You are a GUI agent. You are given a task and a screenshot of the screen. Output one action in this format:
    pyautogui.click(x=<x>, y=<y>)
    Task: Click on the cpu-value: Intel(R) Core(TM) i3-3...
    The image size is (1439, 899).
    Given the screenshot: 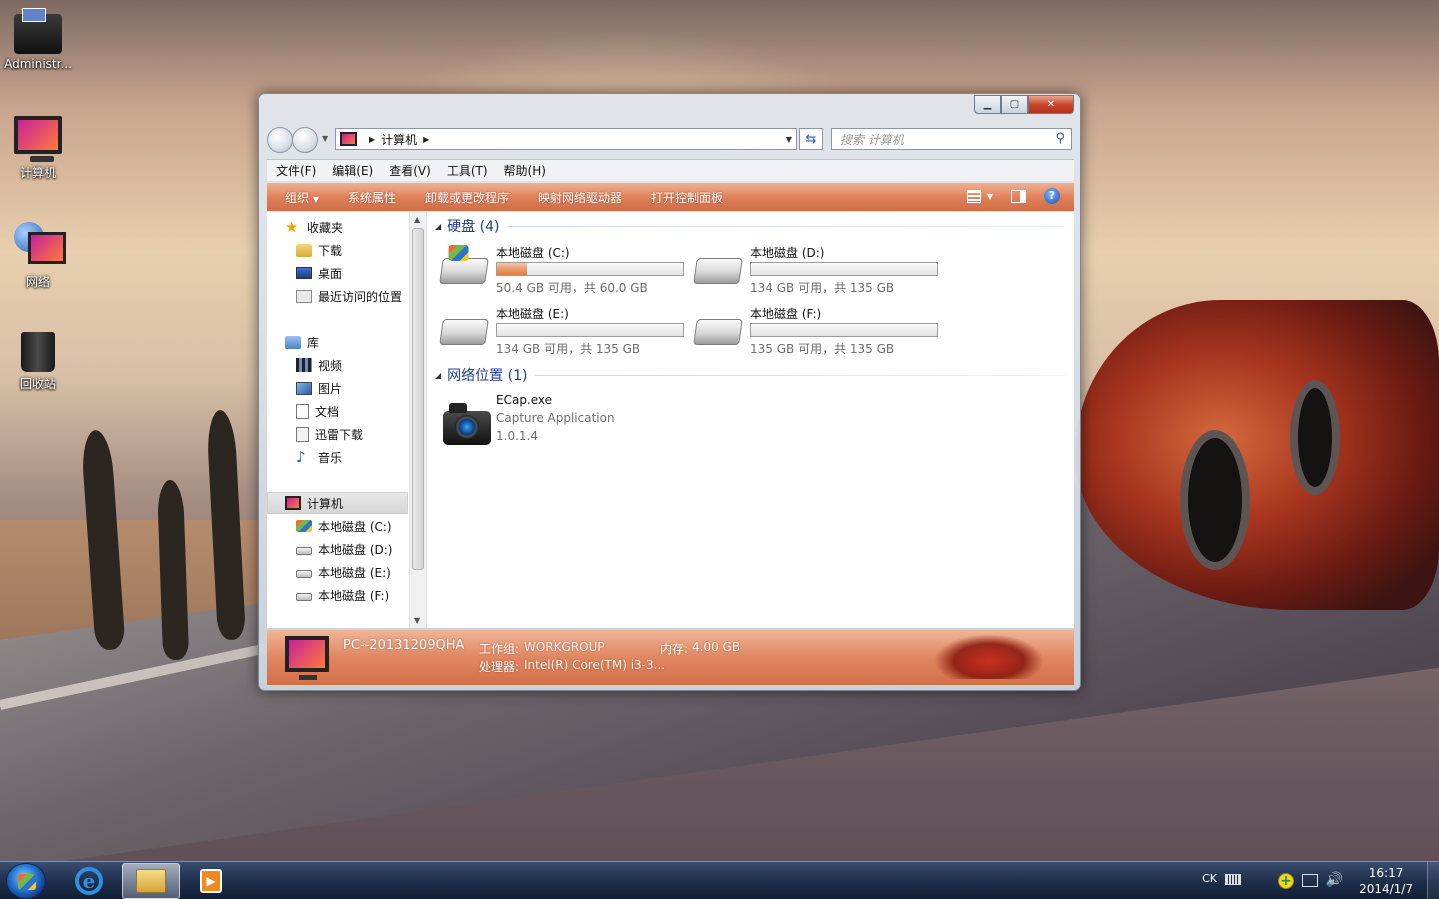 What is the action you would take?
    pyautogui.click(x=595, y=665)
    